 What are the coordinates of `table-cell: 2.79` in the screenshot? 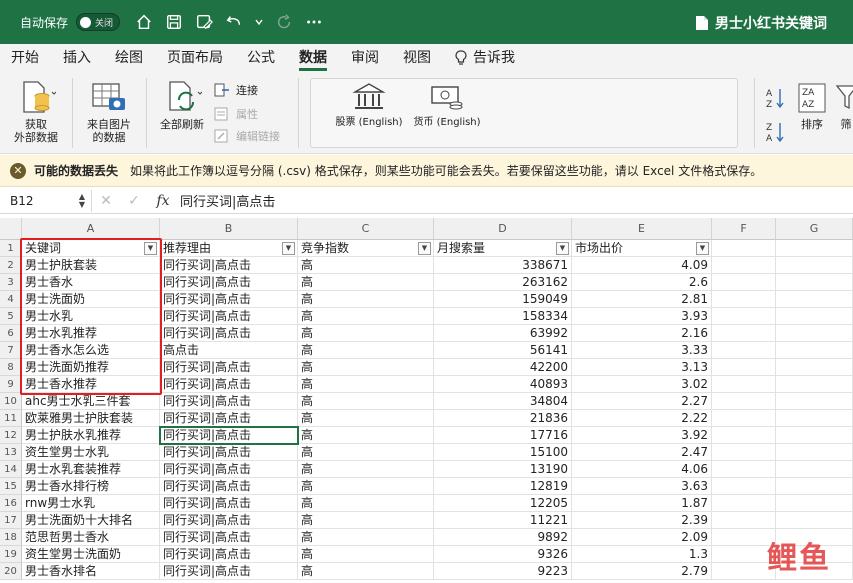 It's located at (642, 571).